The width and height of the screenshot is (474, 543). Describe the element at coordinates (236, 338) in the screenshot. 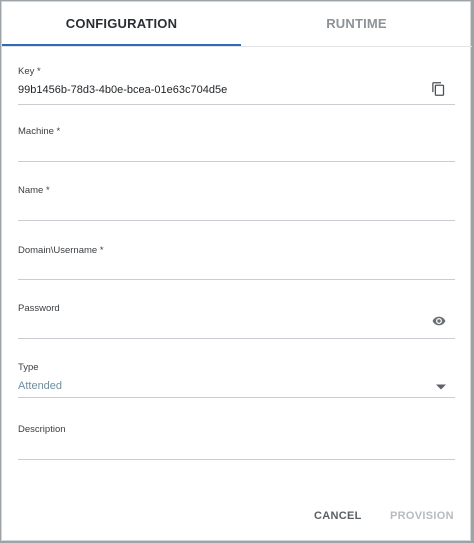

I see `password-underline` at that location.